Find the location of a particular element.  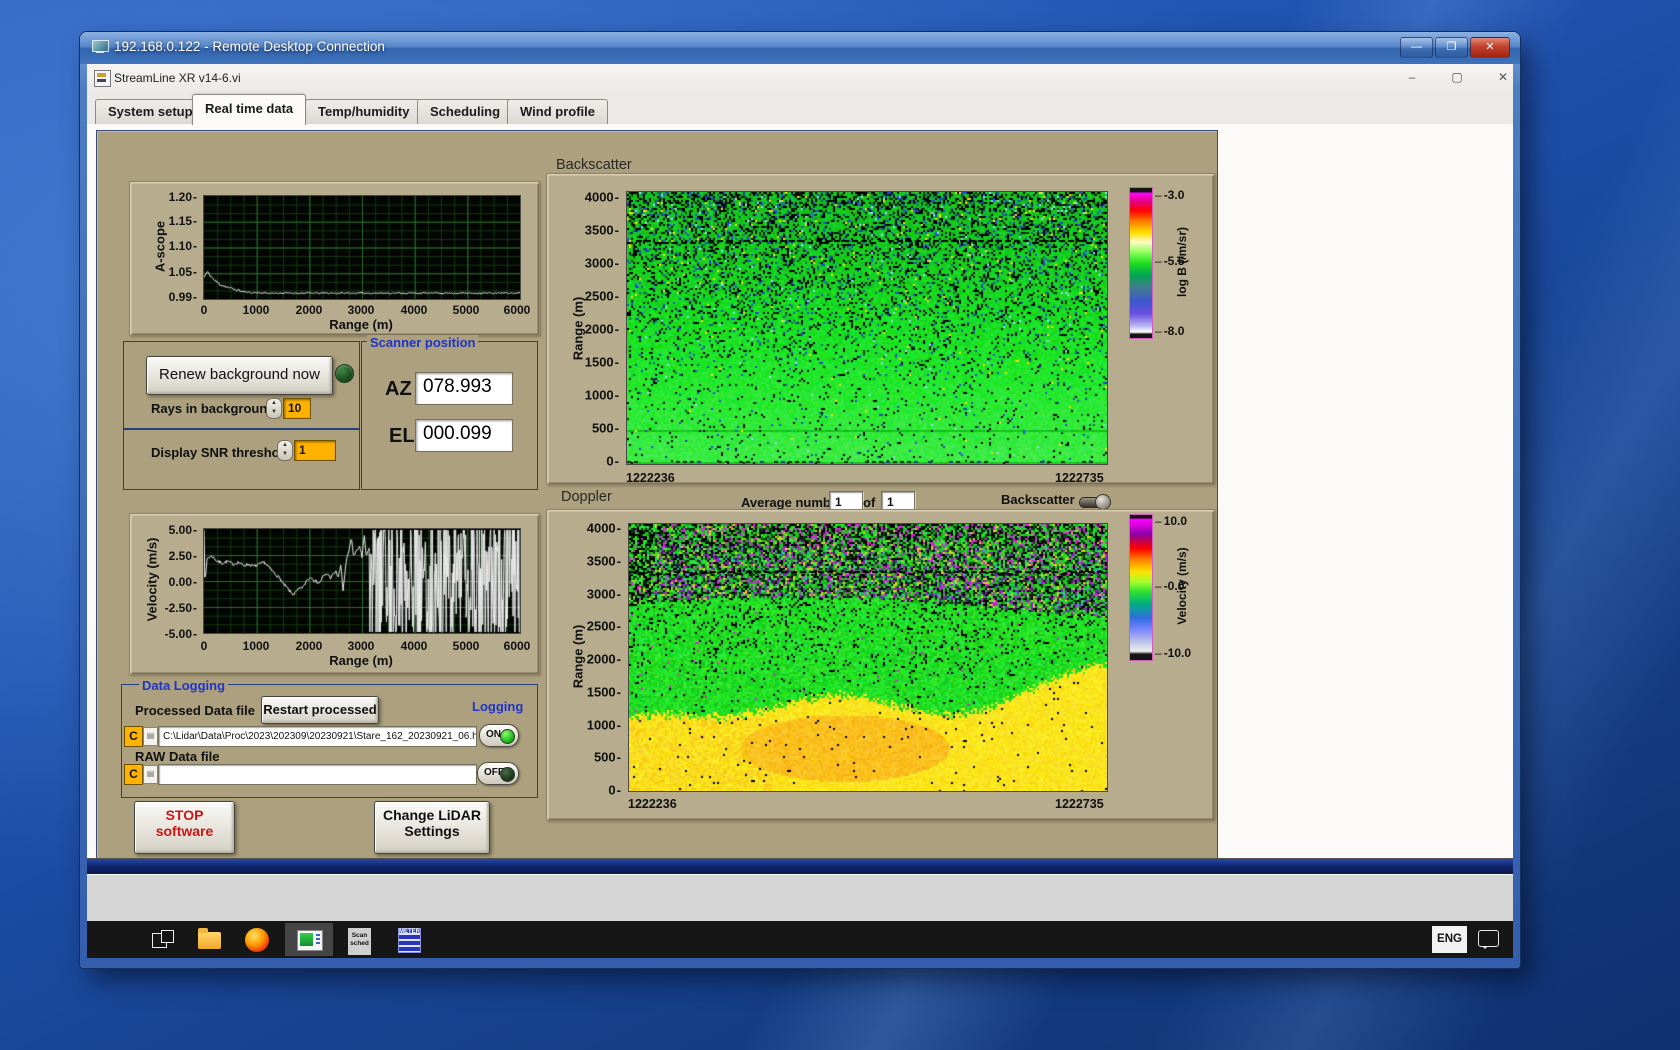

app-maximize-button: ▢ is located at coordinates (1457, 78).